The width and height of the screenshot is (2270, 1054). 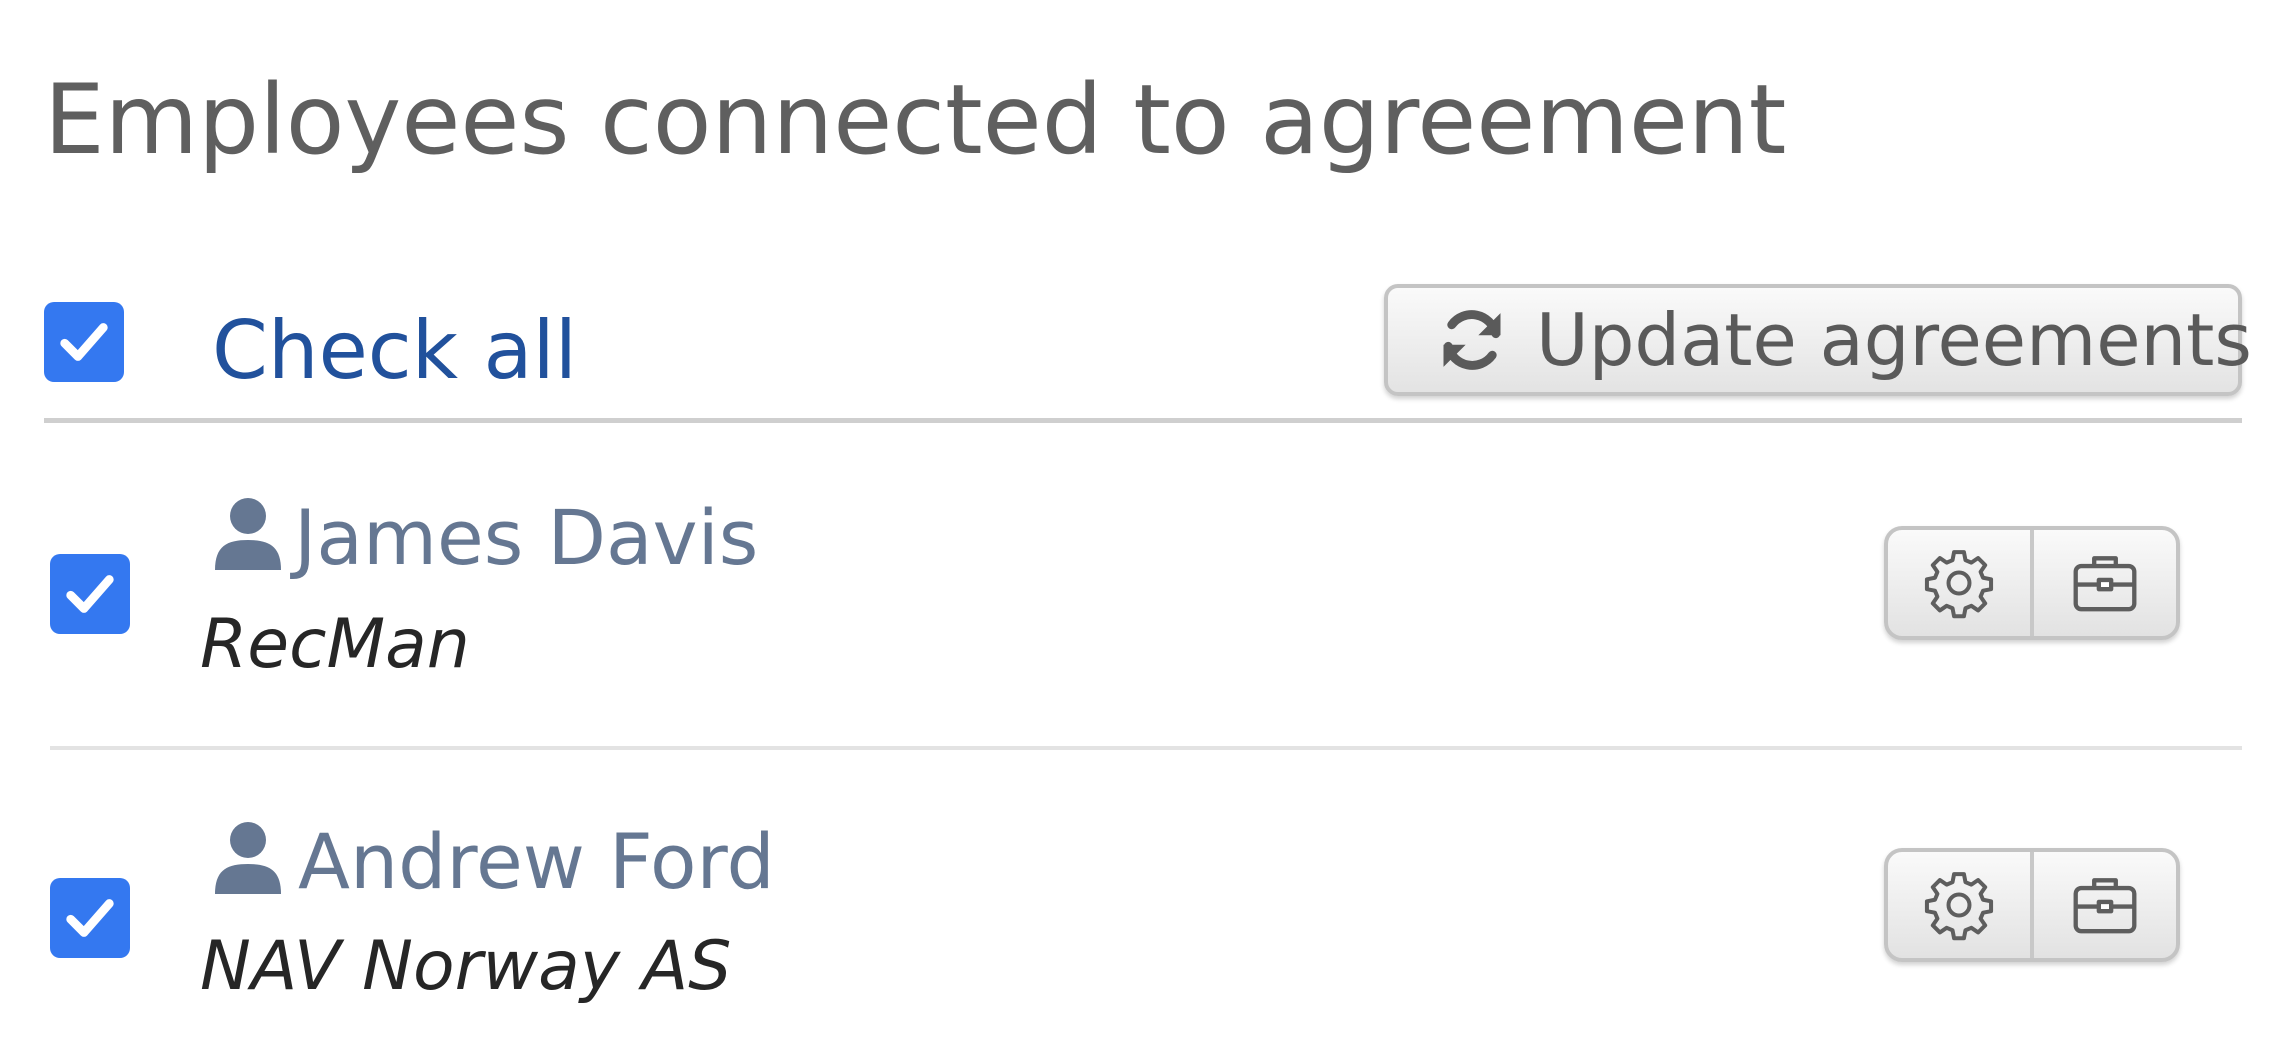 What do you see at coordinates (335, 644) in the screenshot?
I see `employee-company: RecMan` at bounding box center [335, 644].